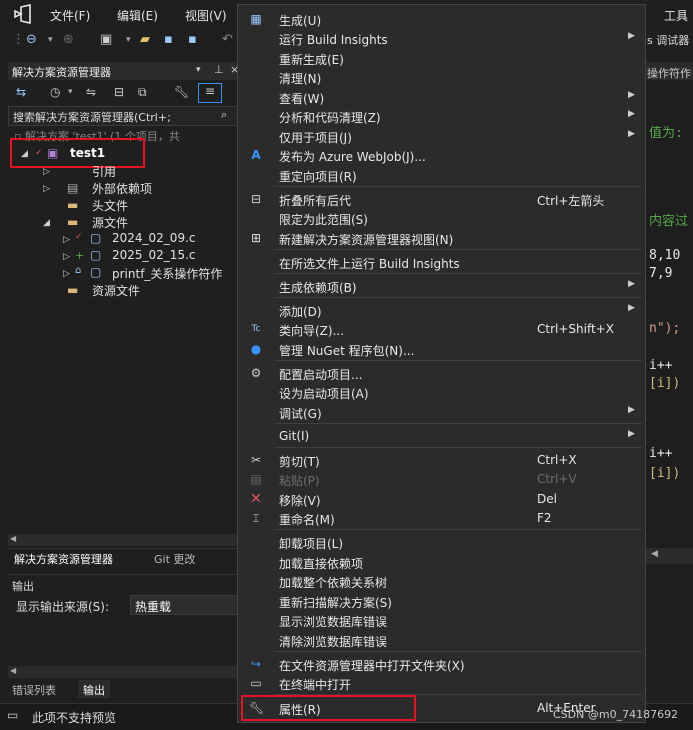 Image resolution: width=693 pixels, height=730 pixels. Describe the element at coordinates (31, 39) in the screenshot. I see `back-icon: ⊖` at that location.